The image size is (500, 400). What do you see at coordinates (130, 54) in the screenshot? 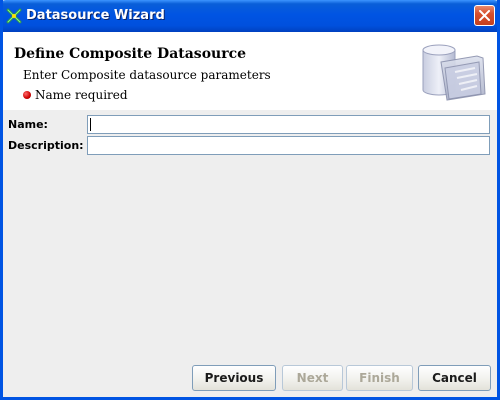
I see `page-title: Define Composite Datasource` at bounding box center [130, 54].